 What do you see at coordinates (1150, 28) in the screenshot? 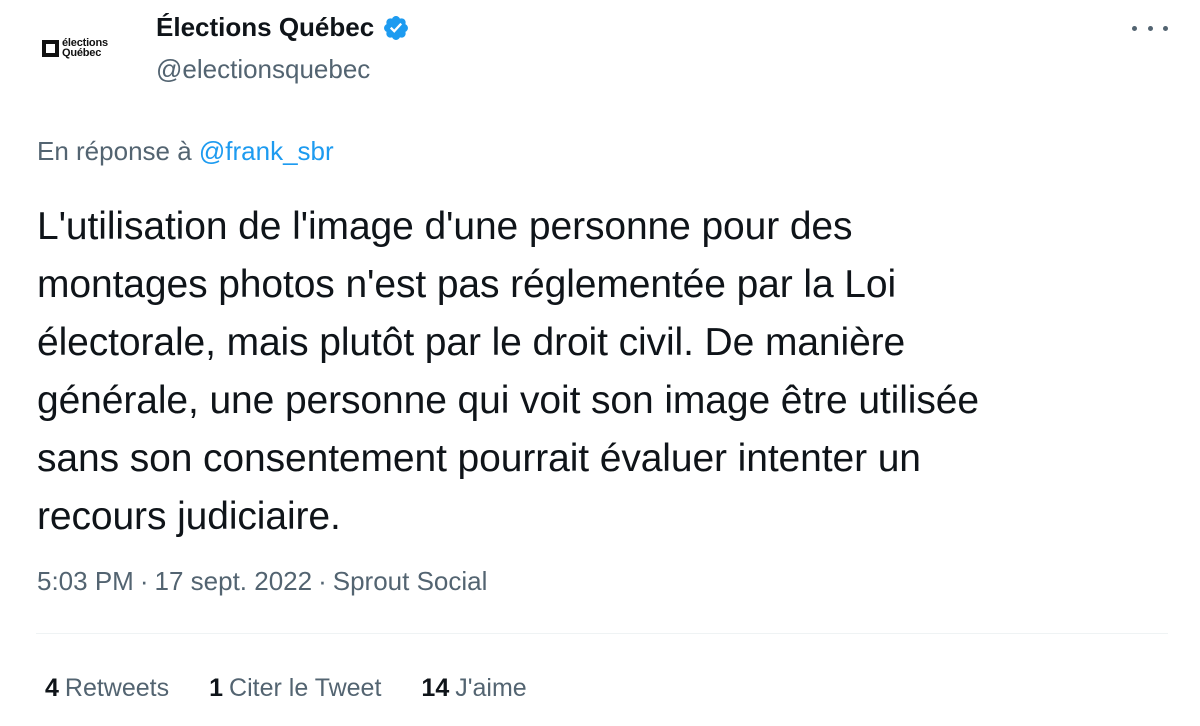
I see `more-options-icon` at bounding box center [1150, 28].